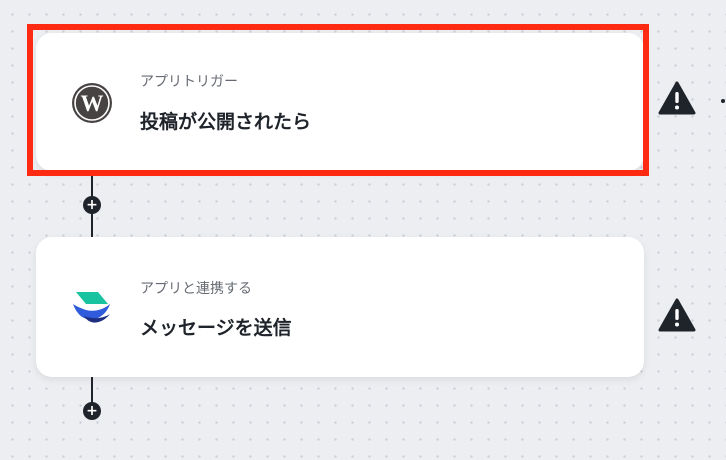 The height and width of the screenshot is (460, 726). Describe the element at coordinates (92, 310) in the screenshot. I see `bird-messaging-app-icon` at that location.